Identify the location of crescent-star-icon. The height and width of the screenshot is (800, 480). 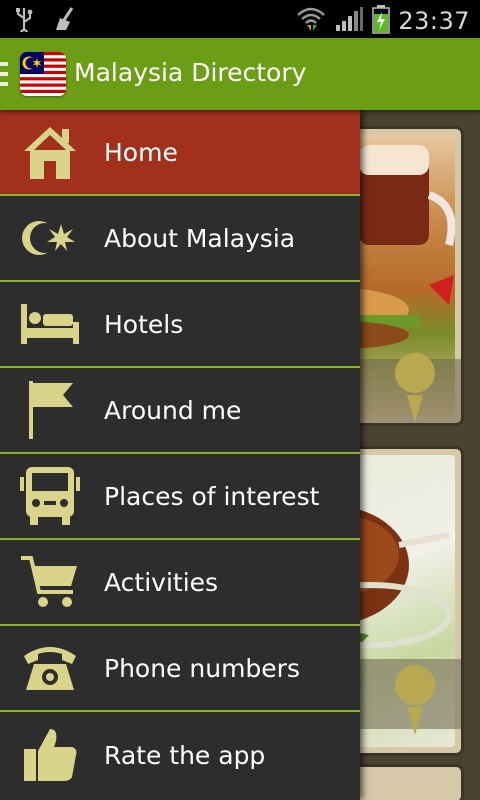
(50, 238).